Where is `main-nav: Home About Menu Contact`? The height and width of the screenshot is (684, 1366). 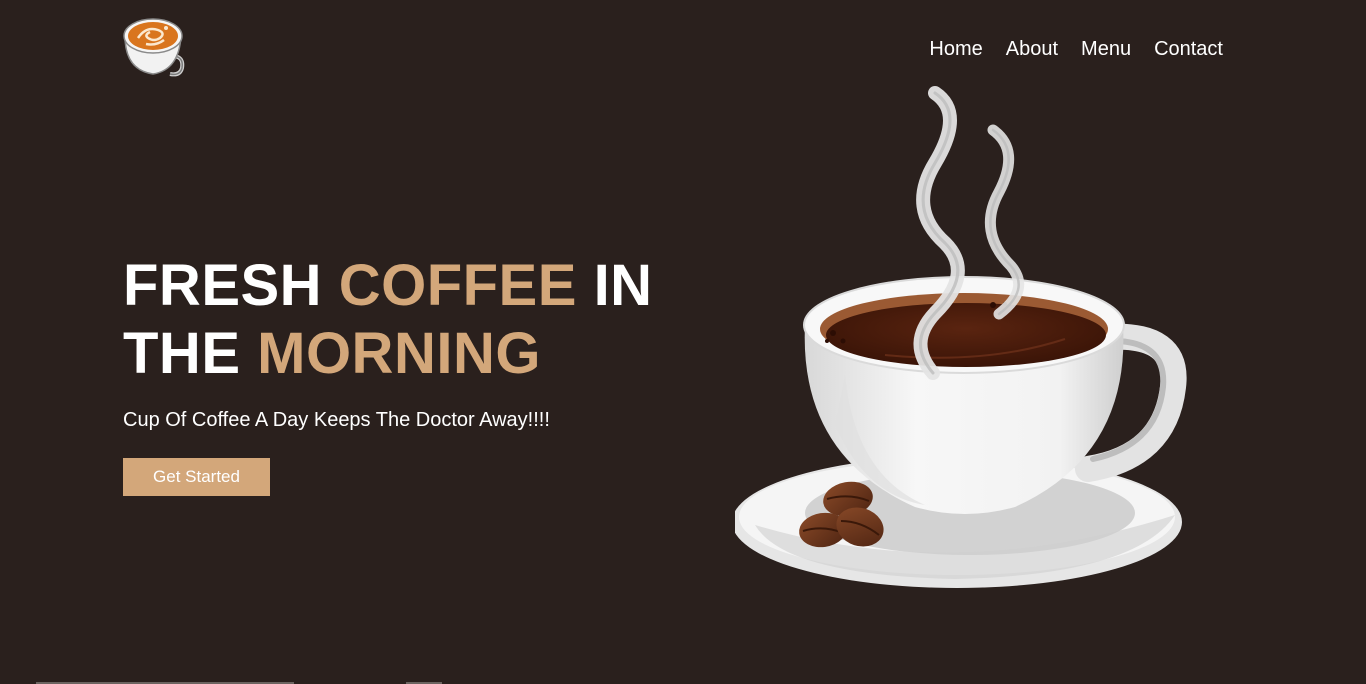 main-nav: Home About Menu Contact is located at coordinates (1076, 49).